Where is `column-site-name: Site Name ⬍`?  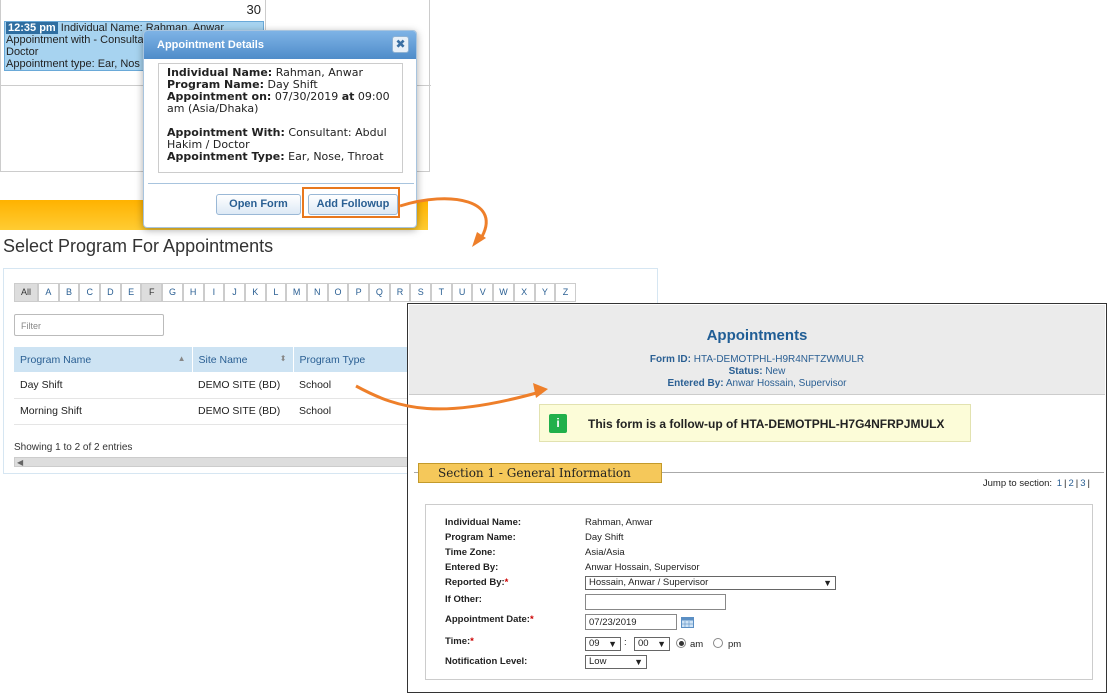 column-site-name: Site Name ⬍ is located at coordinates (243, 359).